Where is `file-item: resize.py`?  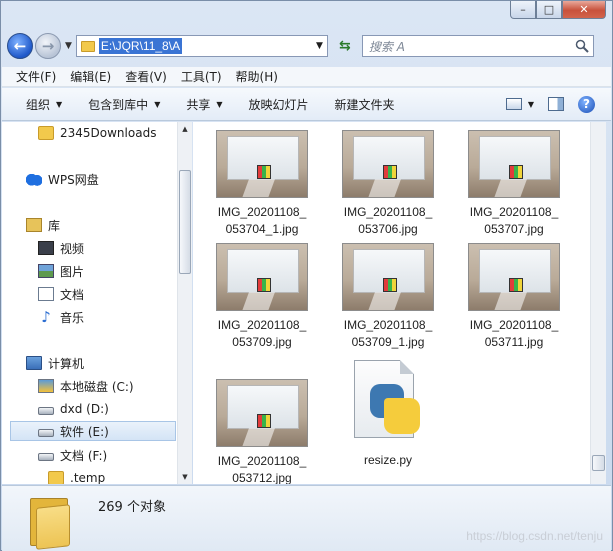
file-item: resize.py is located at coordinates (388, 414).